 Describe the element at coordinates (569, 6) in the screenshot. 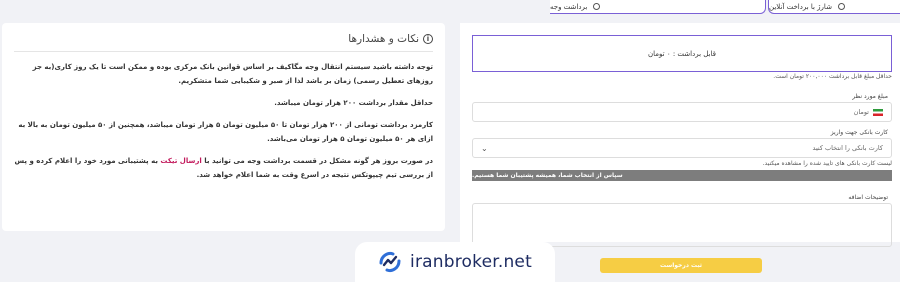

I see `tab-withdraw-label: برداشت وجه` at that location.